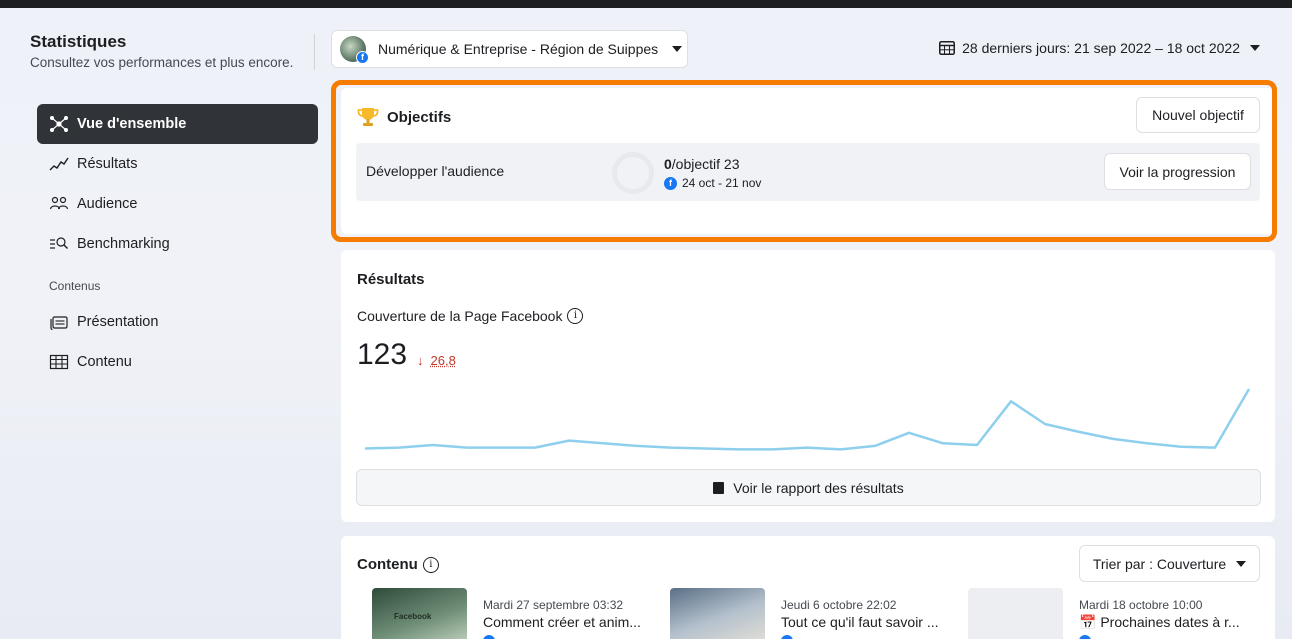  What do you see at coordinates (117, 322) in the screenshot?
I see `sidebar-item-label: Présentation` at bounding box center [117, 322].